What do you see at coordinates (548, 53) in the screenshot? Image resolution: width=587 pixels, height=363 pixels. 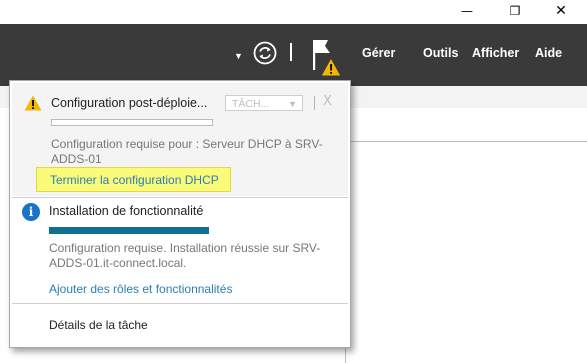 I see `menu-help: Aide` at bounding box center [548, 53].